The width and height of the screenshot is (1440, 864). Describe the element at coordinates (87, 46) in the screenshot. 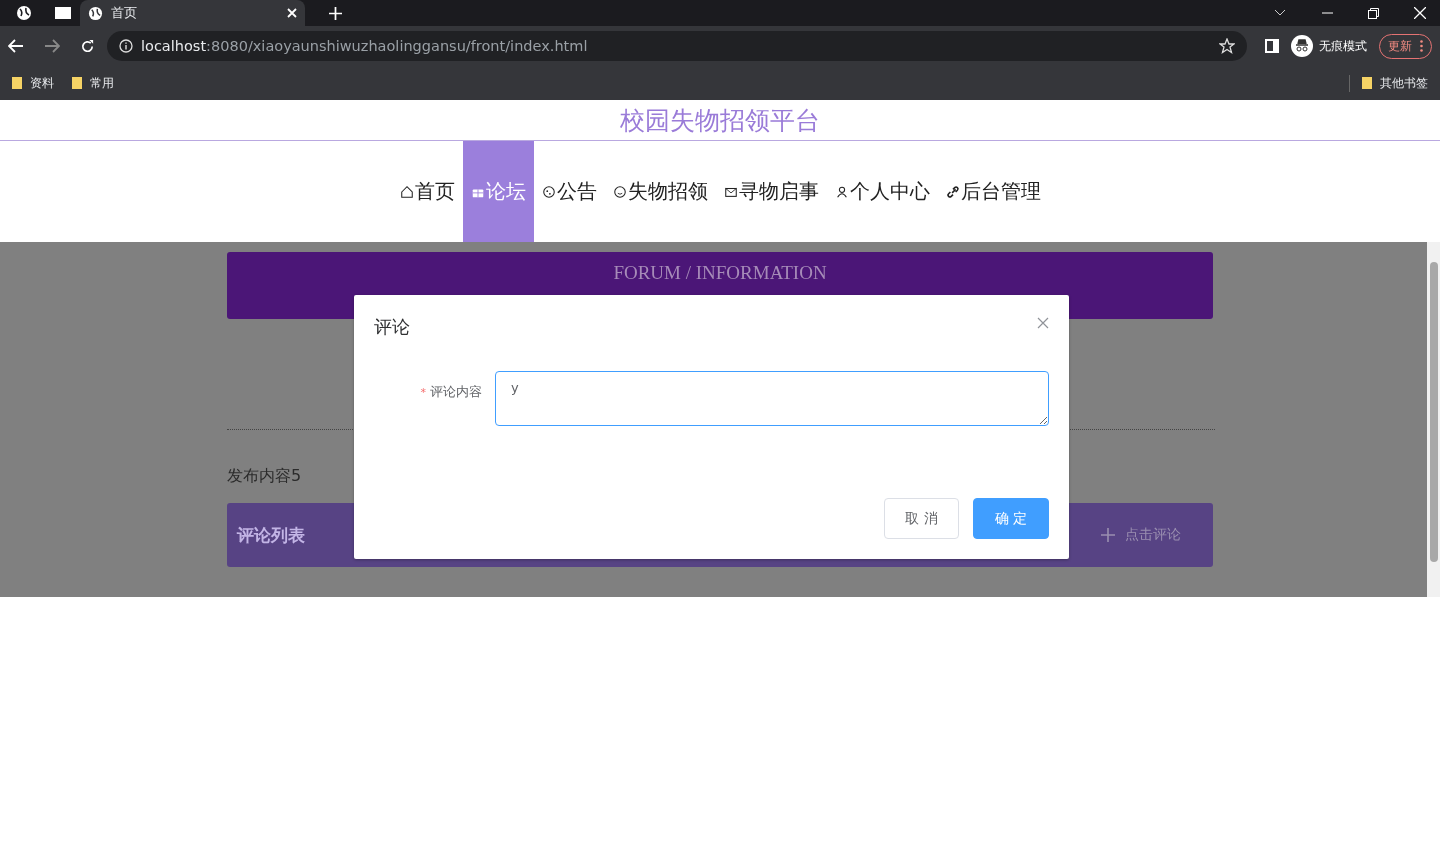

I see `reload-icon` at that location.